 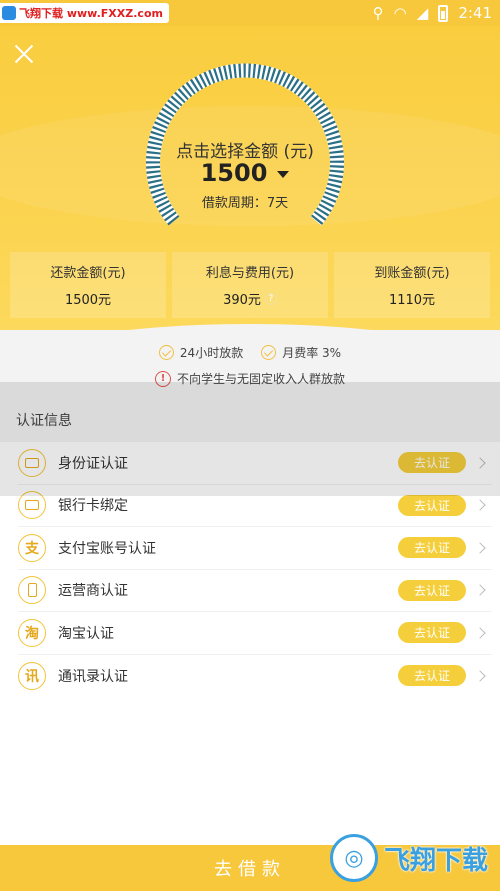 I want to click on watermark-top: 飞翔下载 www.FXXZ.com, so click(x=84, y=13).